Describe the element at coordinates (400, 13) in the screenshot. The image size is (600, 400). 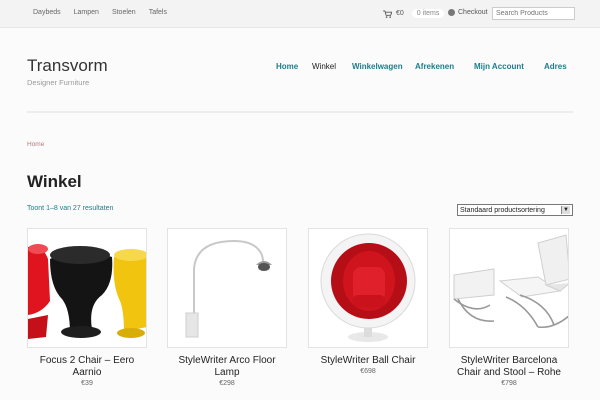
I see `cart-total: €0` at that location.